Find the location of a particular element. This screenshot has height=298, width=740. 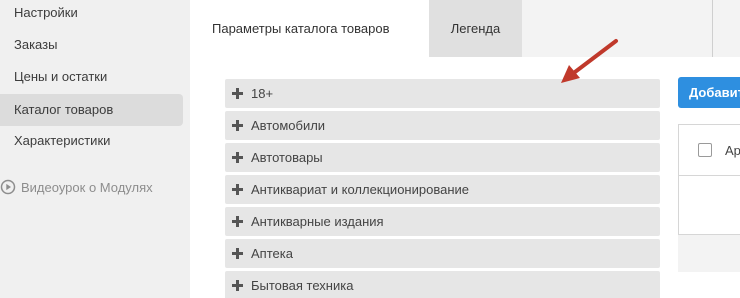

sidebar-item-settings: Настройки is located at coordinates (91, 14).